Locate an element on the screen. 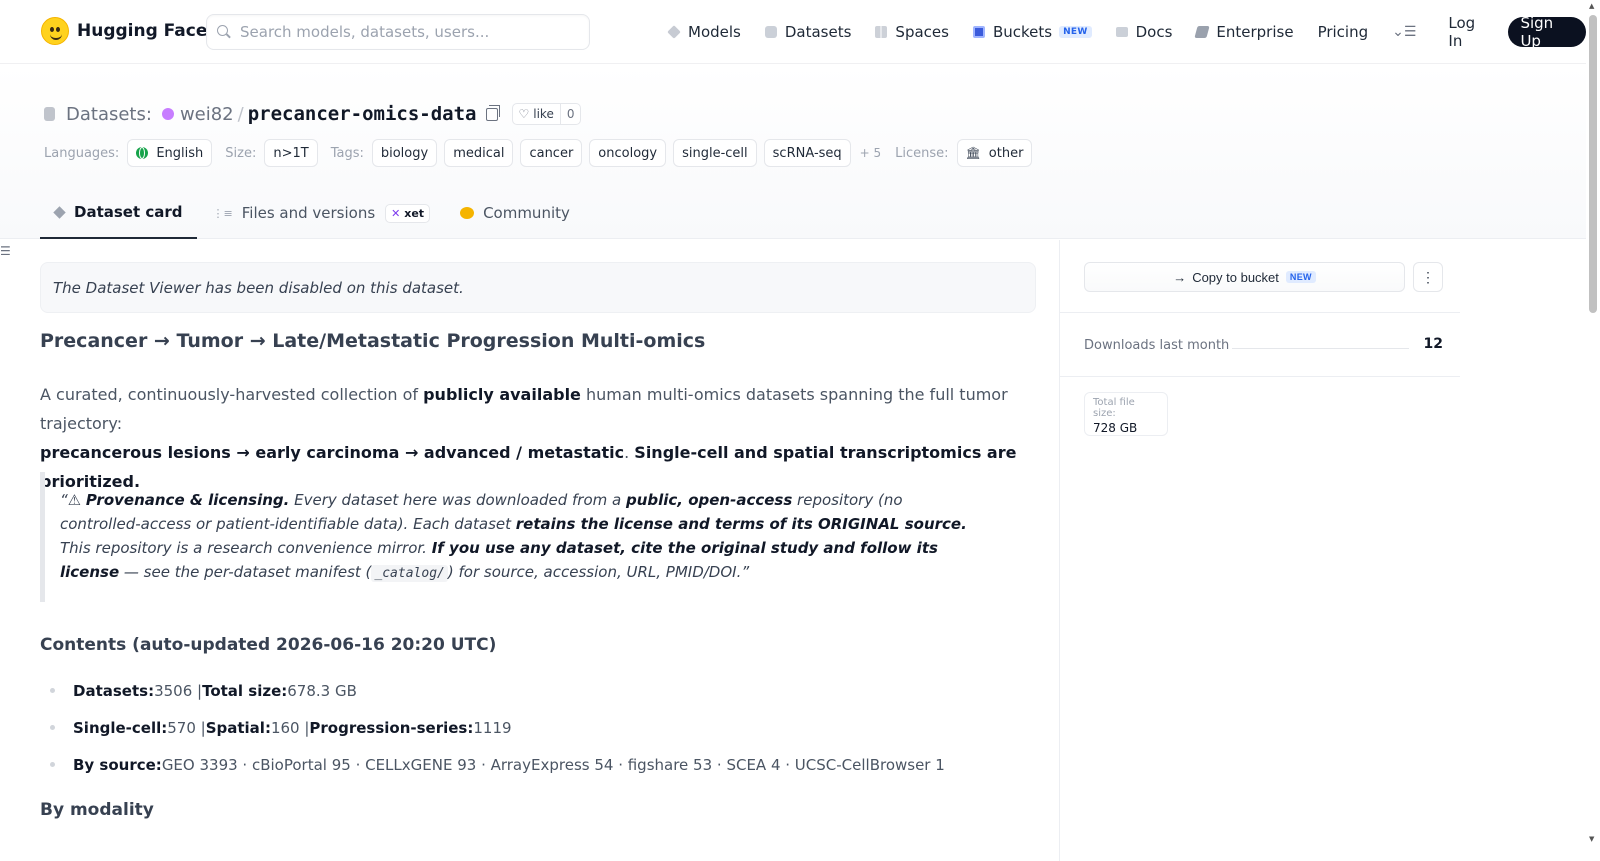 The image size is (1600, 861). stat-label: Datasets: is located at coordinates (114, 690).